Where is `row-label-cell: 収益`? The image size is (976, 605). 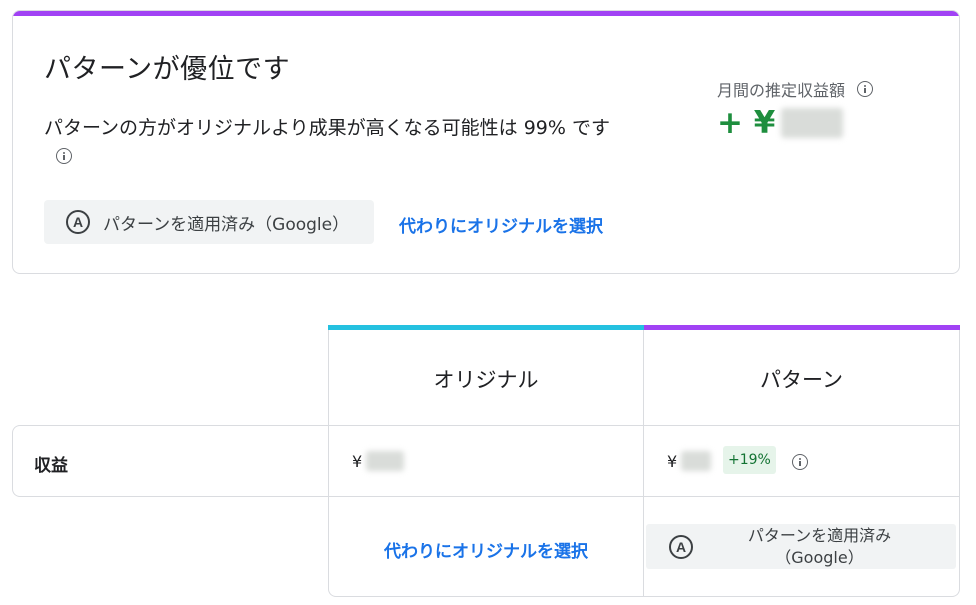
row-label-cell: 収益 is located at coordinates (170, 461).